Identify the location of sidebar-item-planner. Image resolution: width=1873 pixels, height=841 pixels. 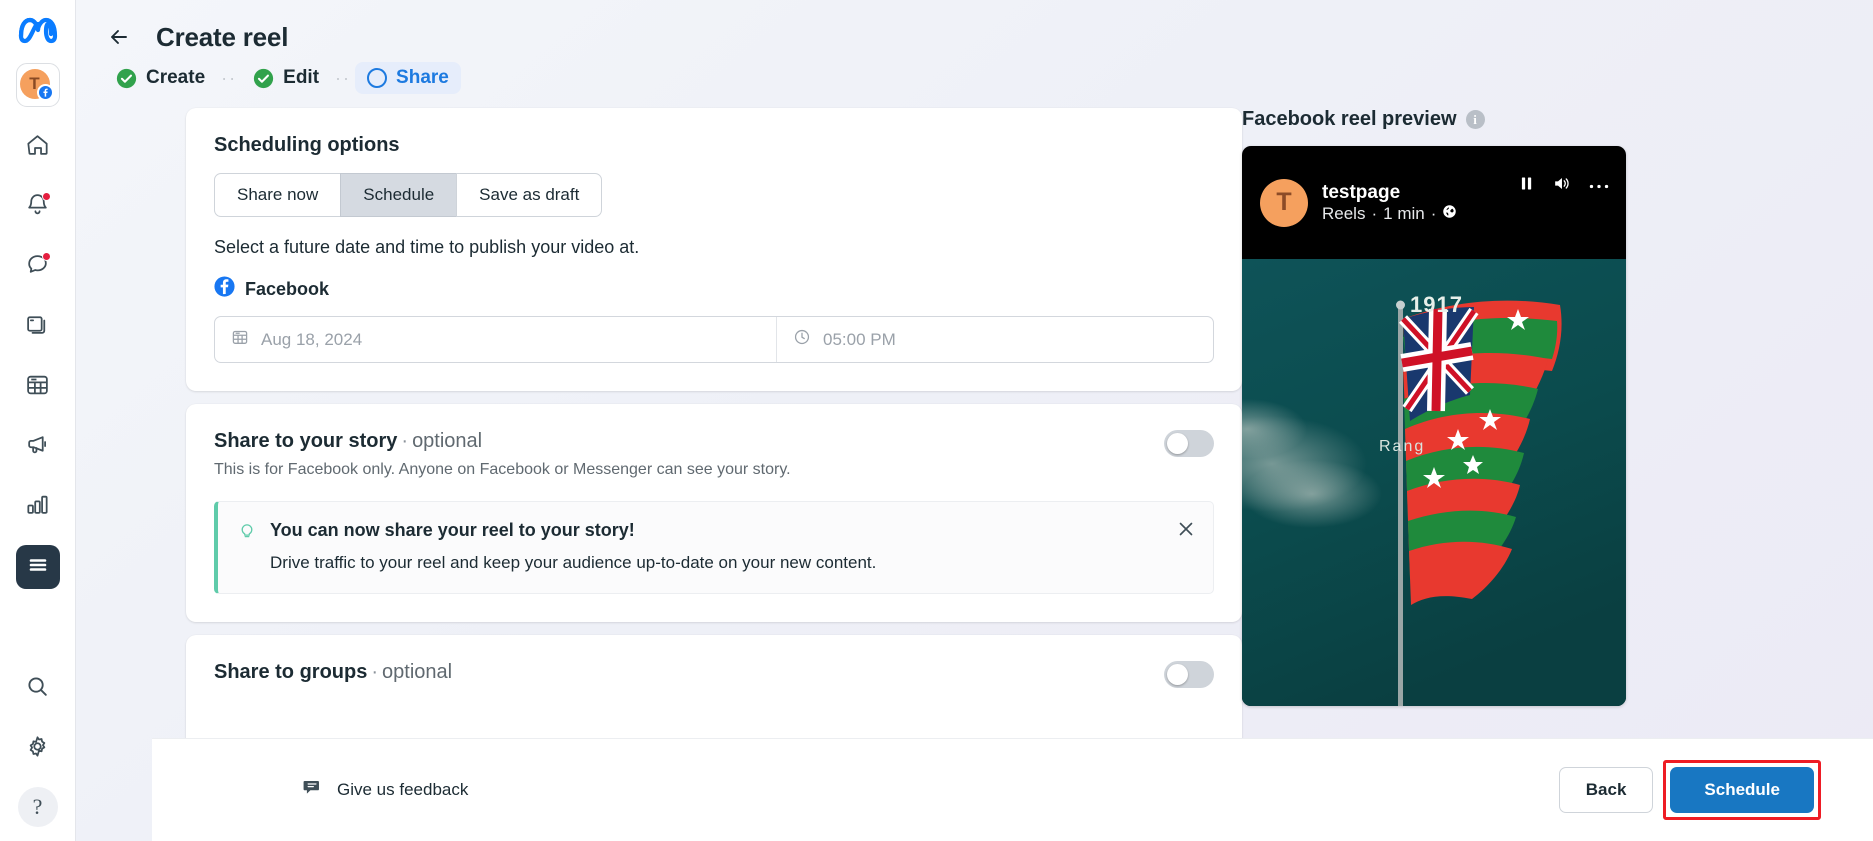
(38, 387).